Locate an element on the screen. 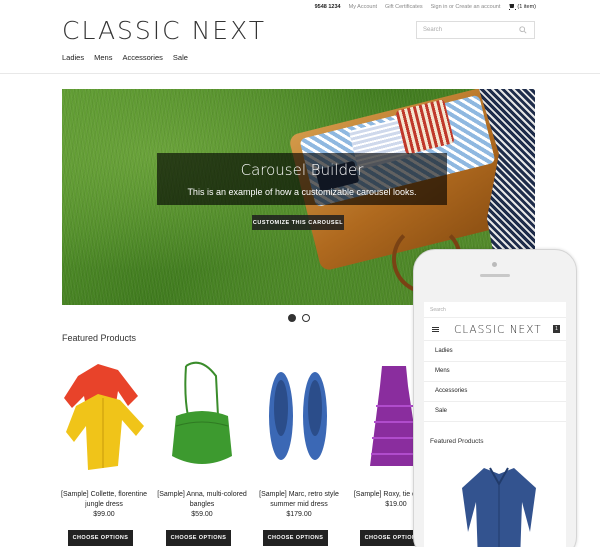 The height and width of the screenshot is (547, 600). nav-item-ladies: Ladies is located at coordinates (73, 57).